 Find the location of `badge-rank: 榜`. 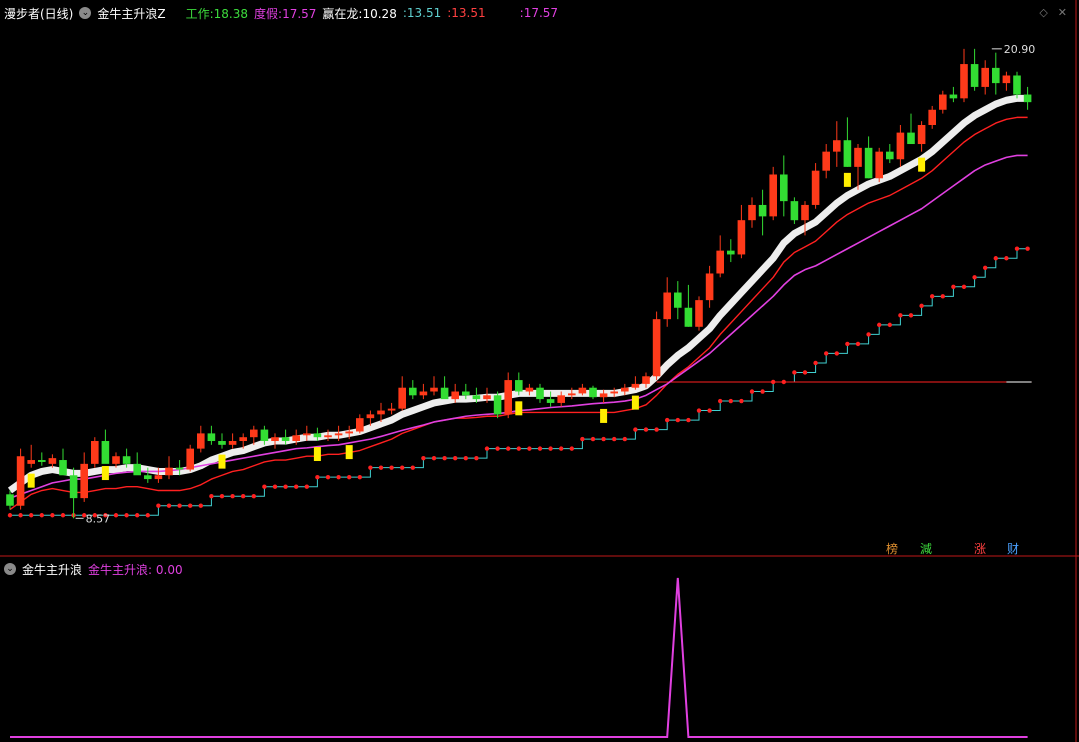

badge-rank: 榜 is located at coordinates (892, 549).